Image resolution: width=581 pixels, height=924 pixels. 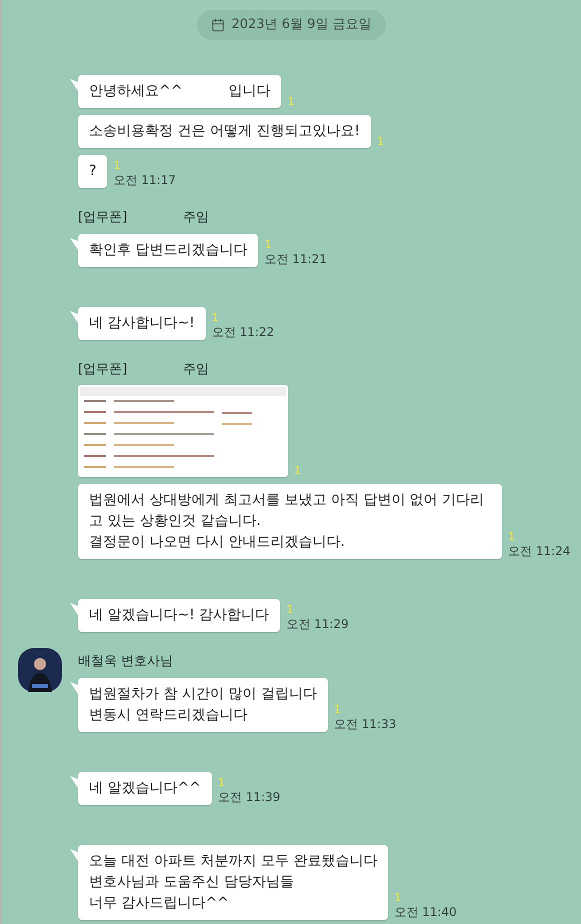 What do you see at coordinates (287, 511) in the screenshot?
I see `message-text: 법원에서 상대방에게 최고서를 보냈고 아직 답변이 없어 기다리고 있는 상황인것 같습니다.` at bounding box center [287, 511].